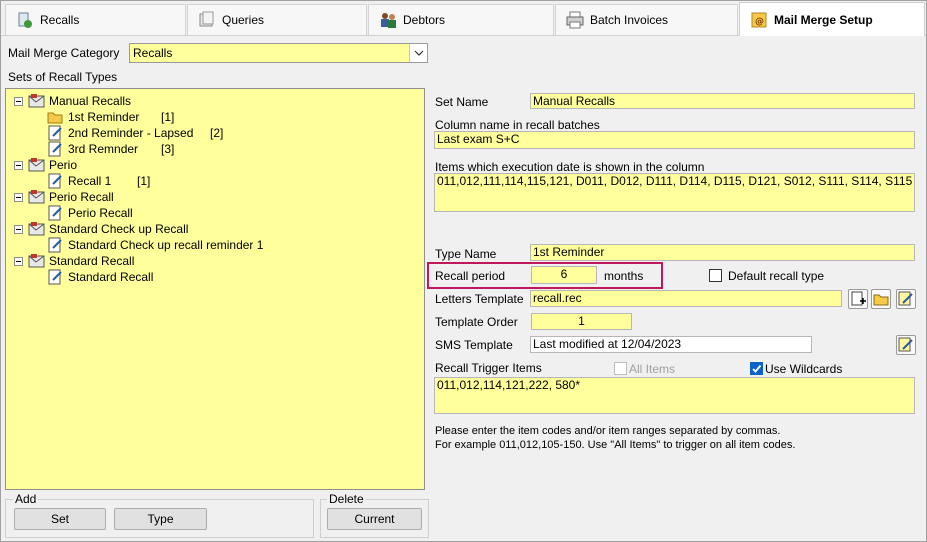  Describe the element at coordinates (476, 322) in the screenshot. I see `template-order-label: Template Order` at that location.